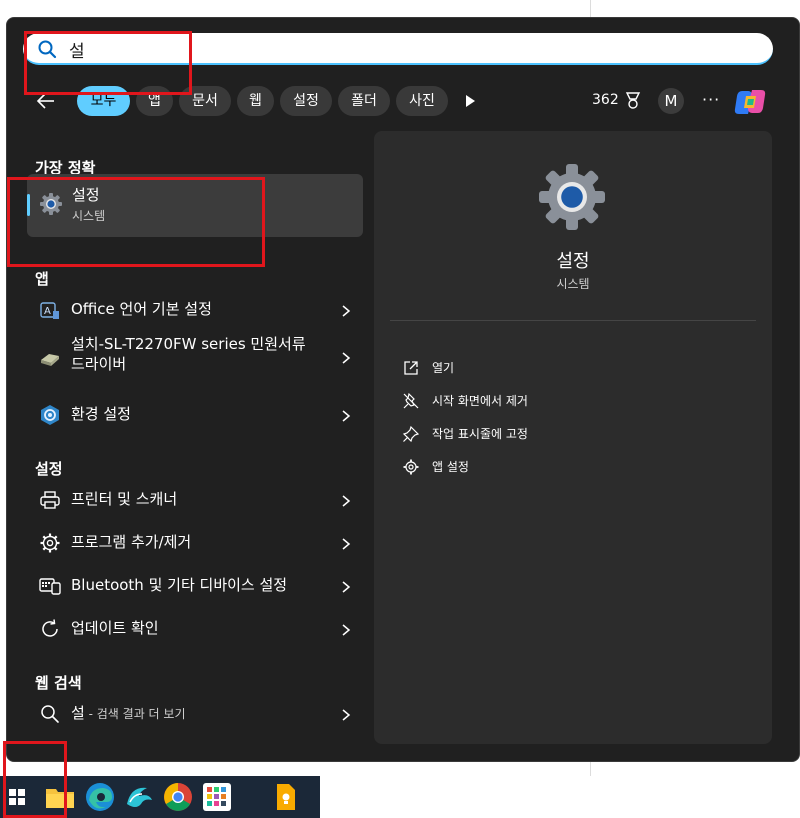 This screenshot has width=800, height=818. I want to click on settings-label: Bluetooth 및 기타 디바이스 설정, so click(179, 585).